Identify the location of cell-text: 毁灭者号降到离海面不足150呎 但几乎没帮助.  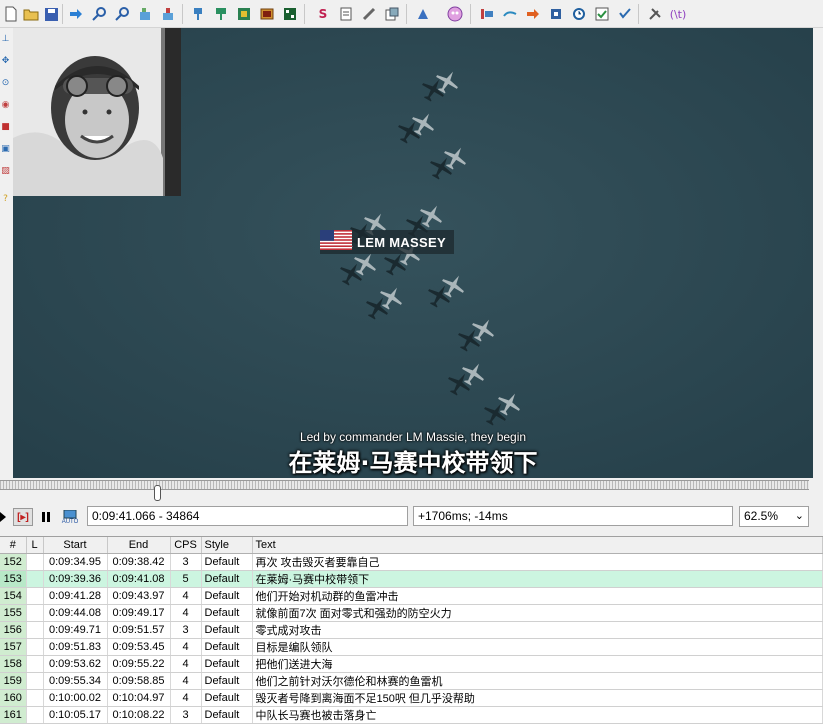
(537, 698).